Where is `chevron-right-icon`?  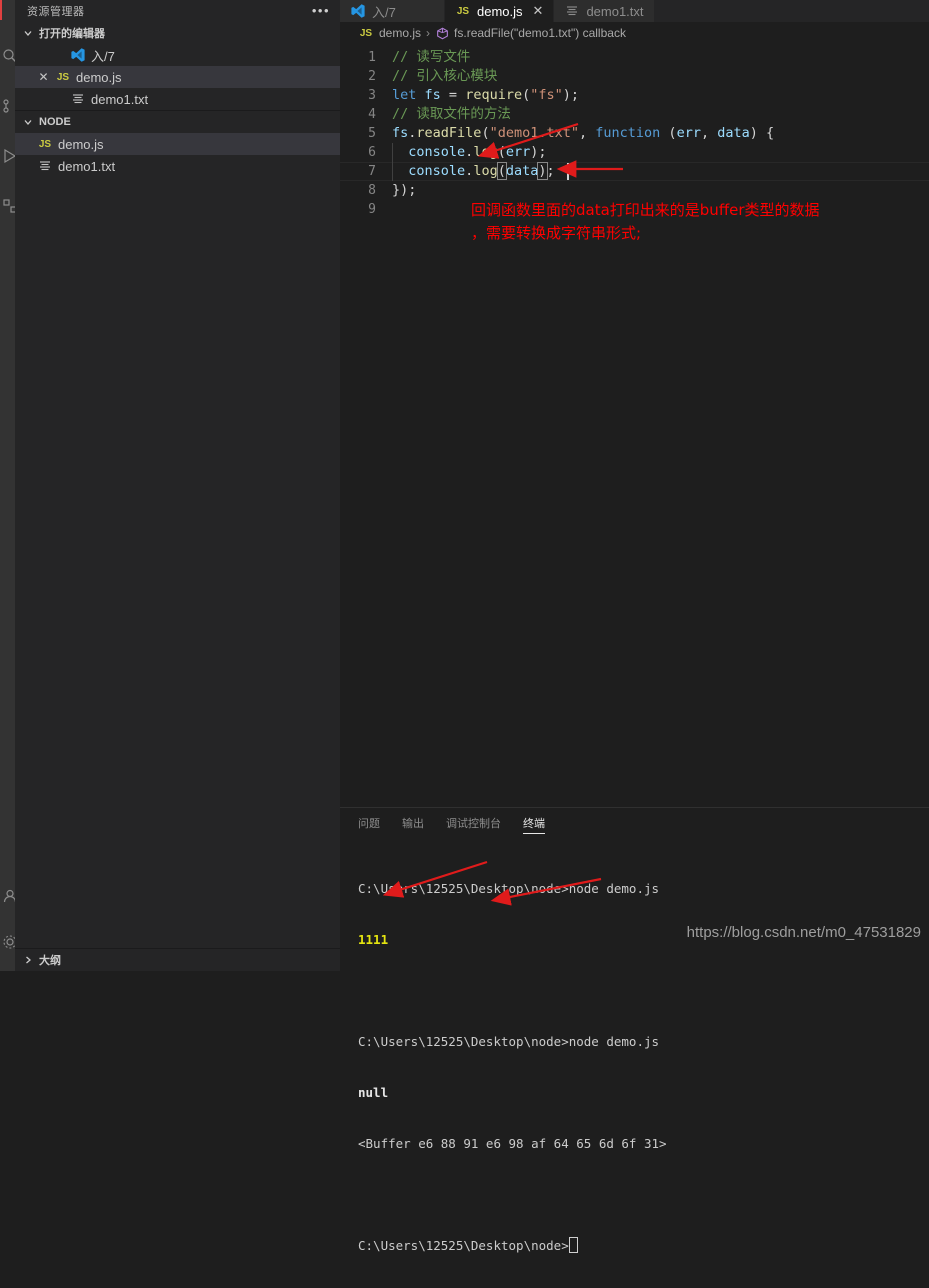
chevron-right-icon is located at coordinates (28, 960).